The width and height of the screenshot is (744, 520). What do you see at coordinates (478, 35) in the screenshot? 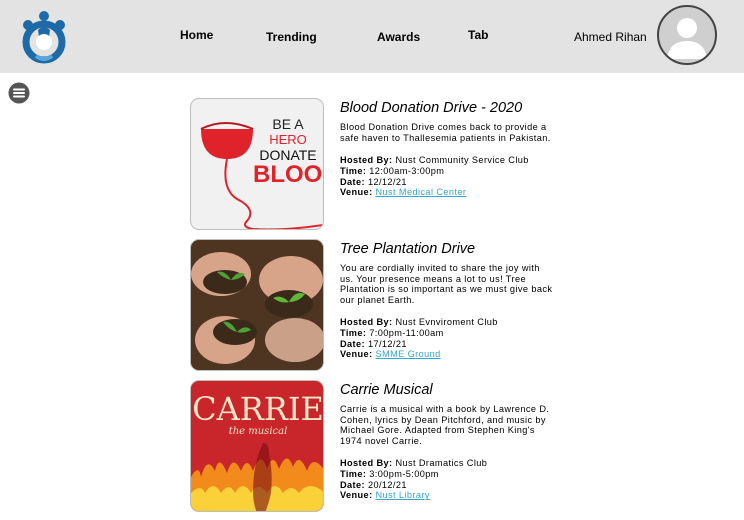
I see `nav-tab: Tab` at bounding box center [478, 35].